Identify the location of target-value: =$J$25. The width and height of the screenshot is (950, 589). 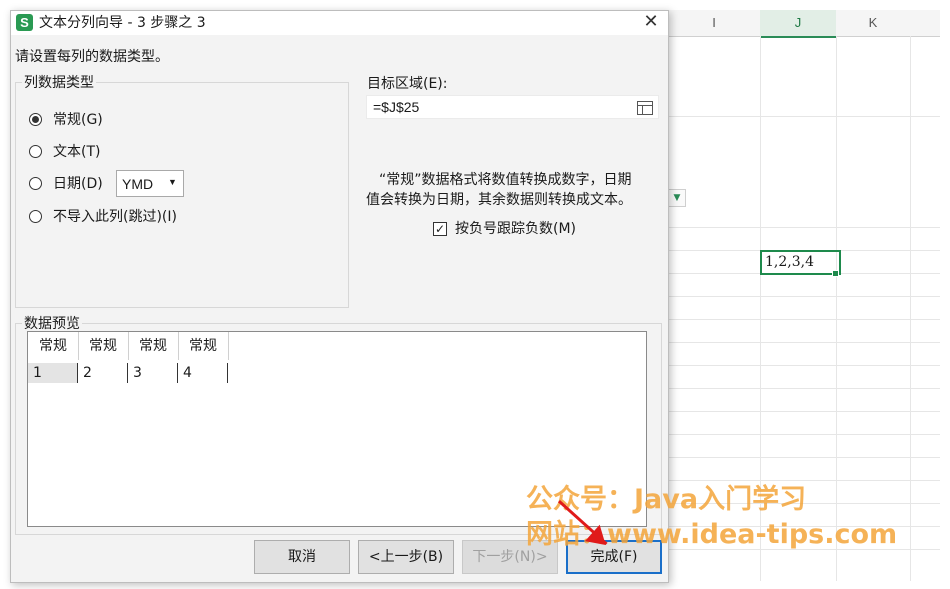
(396, 107).